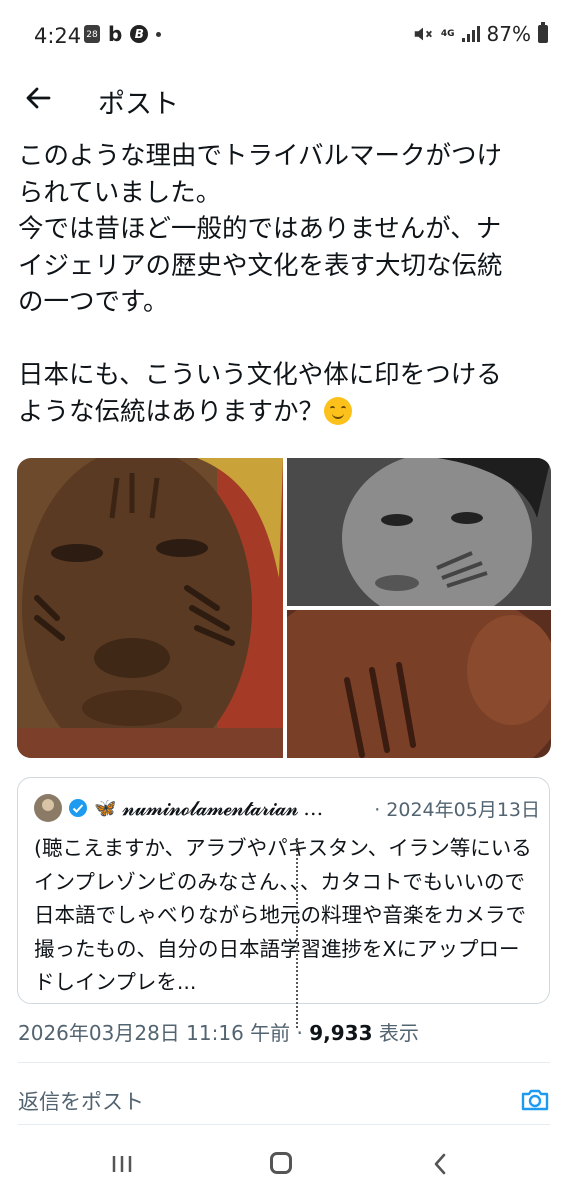  Describe the element at coordinates (543, 32) in the screenshot. I see `battery-icon` at that location.